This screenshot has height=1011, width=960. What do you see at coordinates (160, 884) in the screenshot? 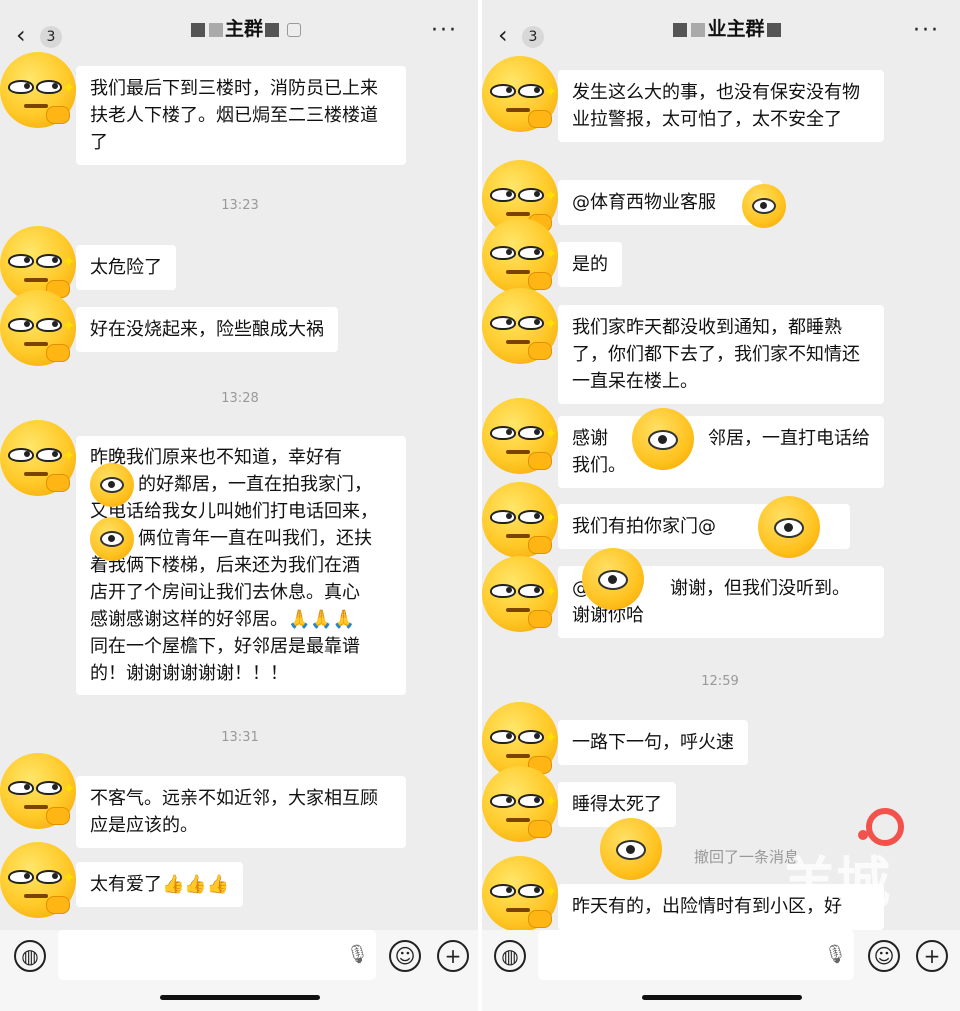
I see `message-bubble: 太有爱了👍👍👍` at bounding box center [160, 884].